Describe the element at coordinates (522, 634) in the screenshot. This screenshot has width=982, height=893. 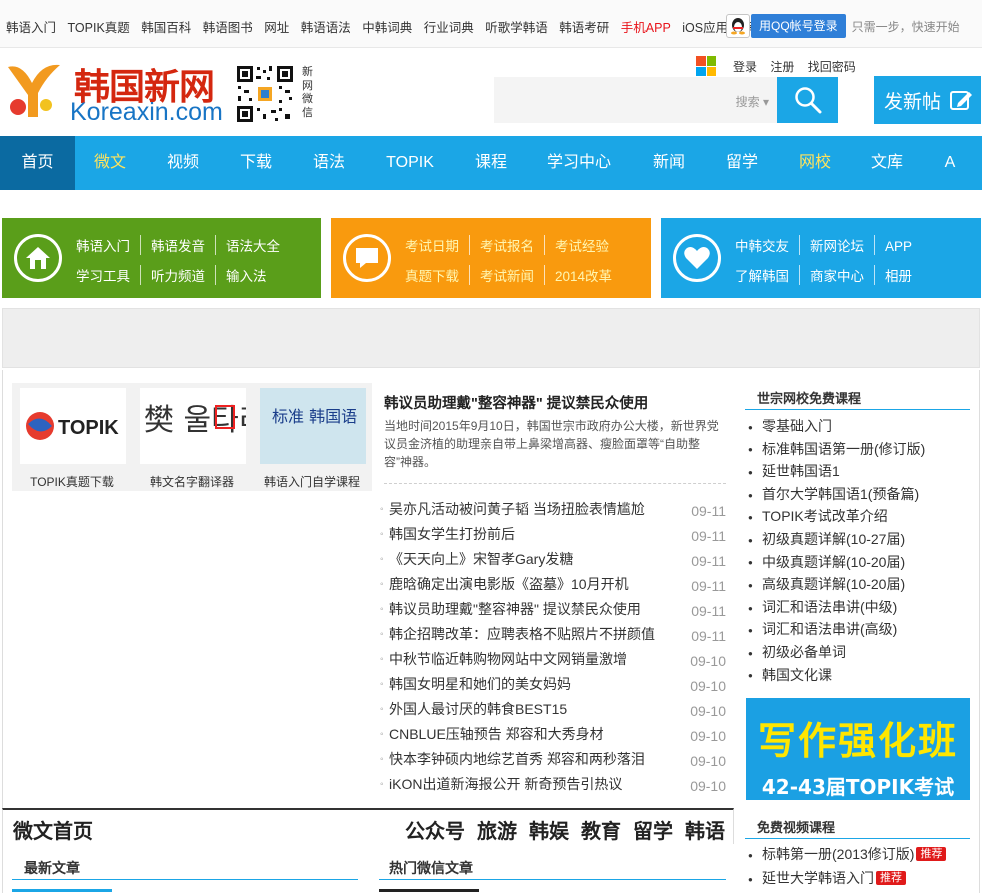
I see `news-title: 韩企招聘改革：应聘表格不贴照片不拼颜值` at that location.